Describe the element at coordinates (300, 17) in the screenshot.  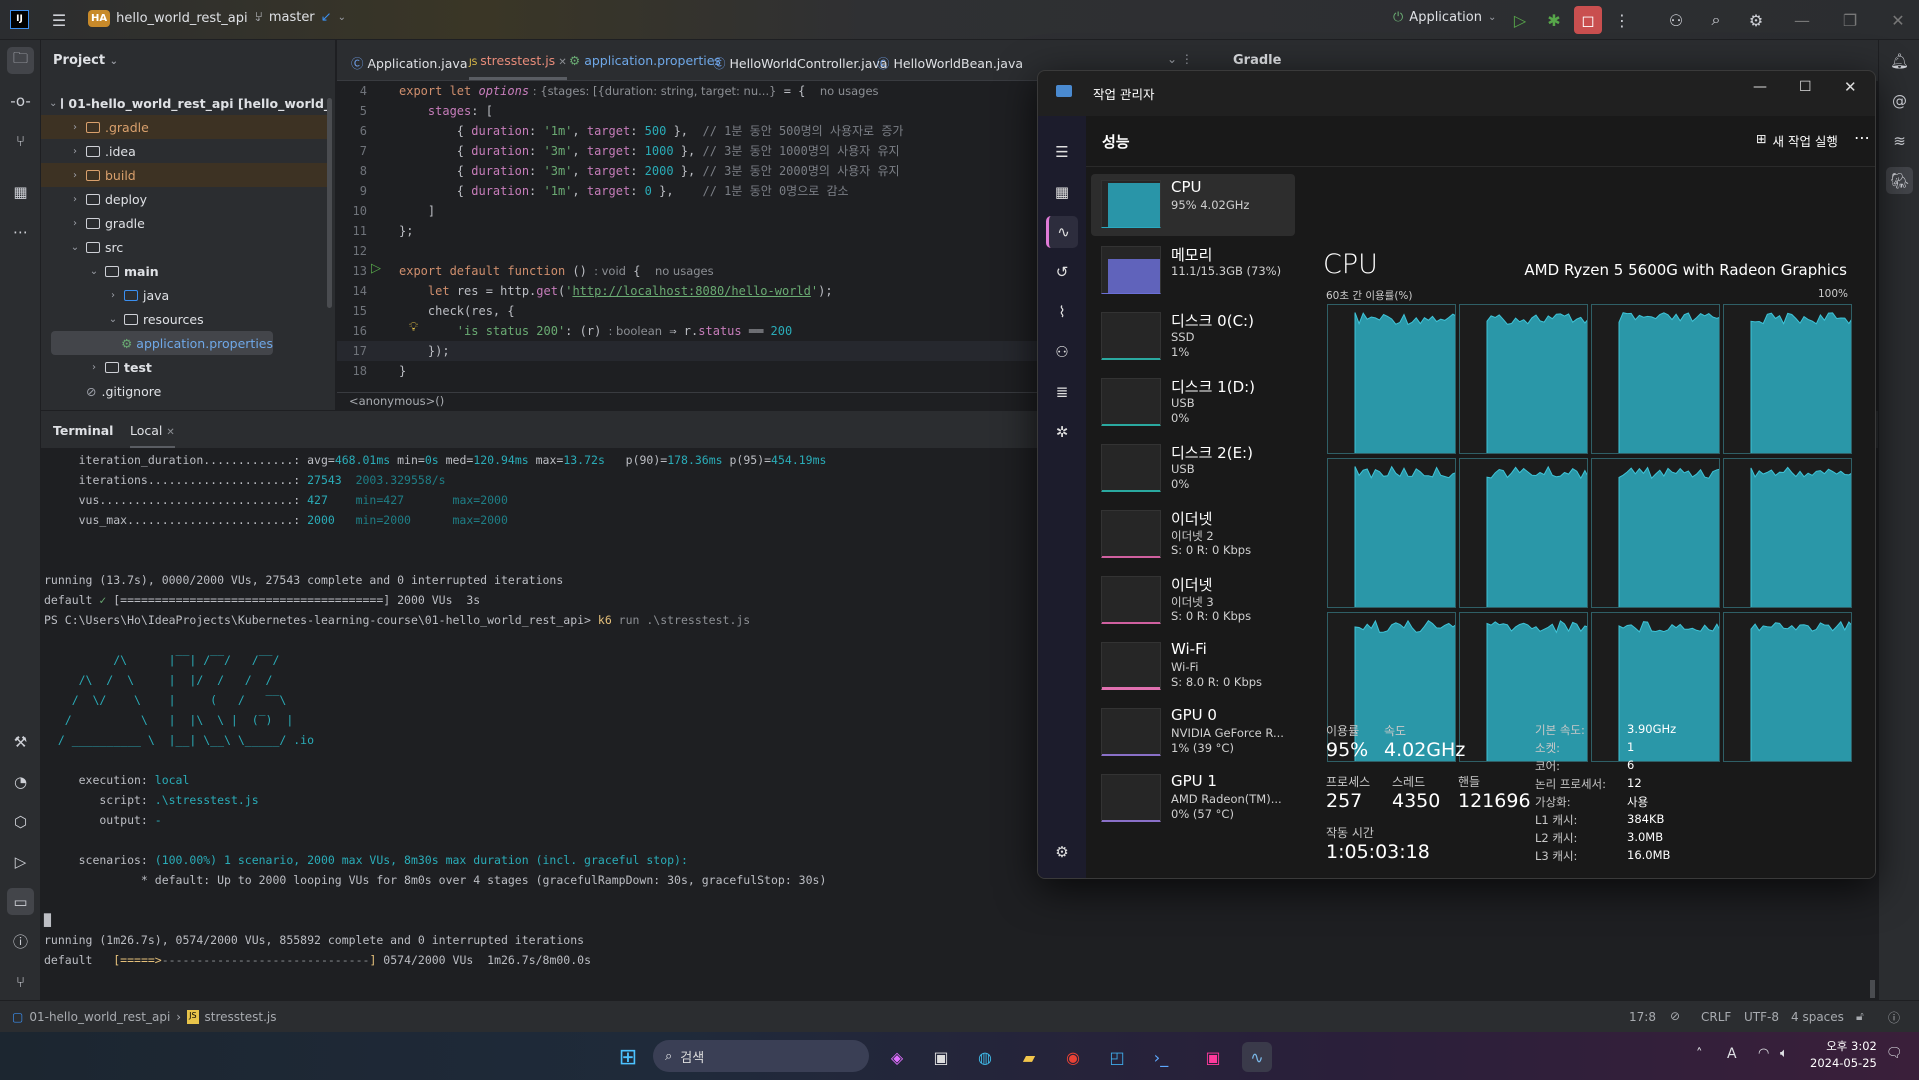
I see `branch-selector: ⑂ master ↙ ⌄` at that location.